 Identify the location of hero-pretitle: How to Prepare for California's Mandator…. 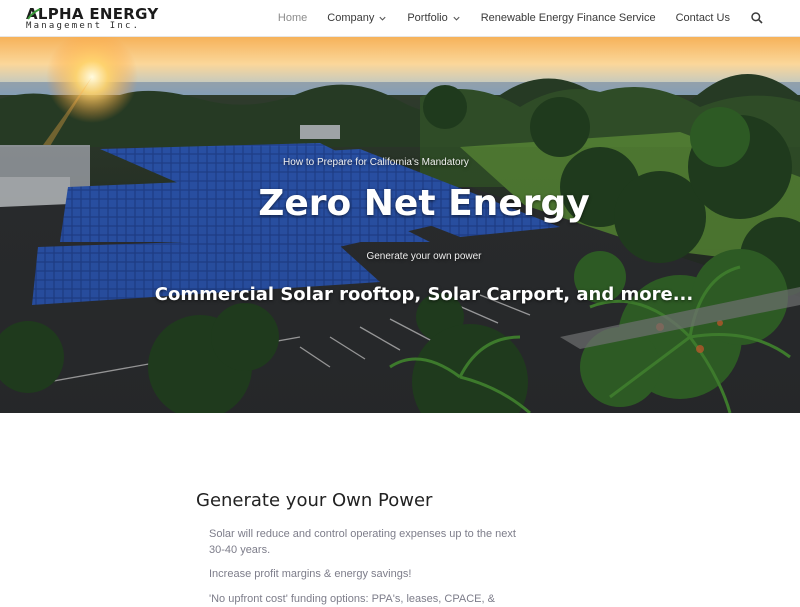
(376, 162).